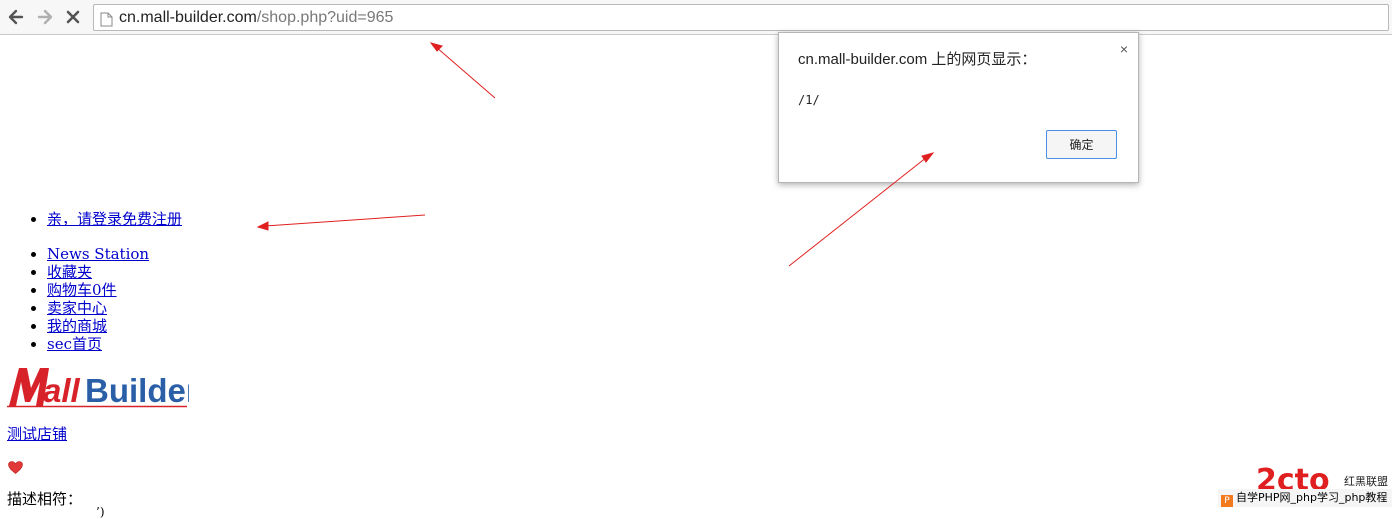 The image size is (1392, 519). I want to click on arrow-head-url, so click(436, 47).